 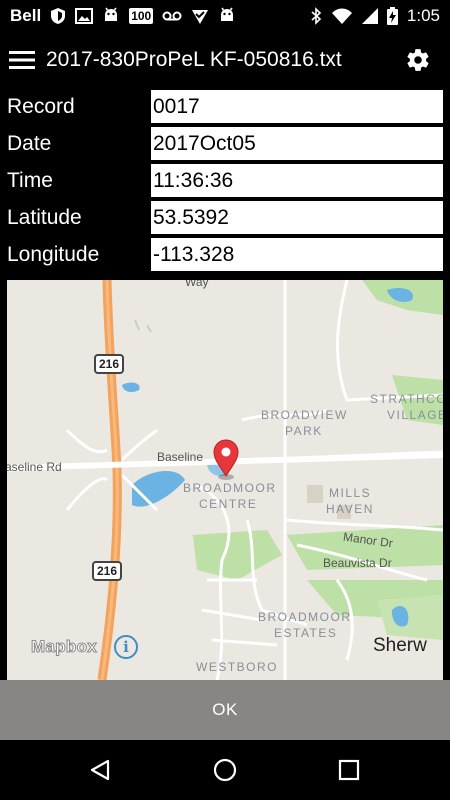 What do you see at coordinates (44, 217) in the screenshot?
I see `latitude-label: Latitude` at bounding box center [44, 217].